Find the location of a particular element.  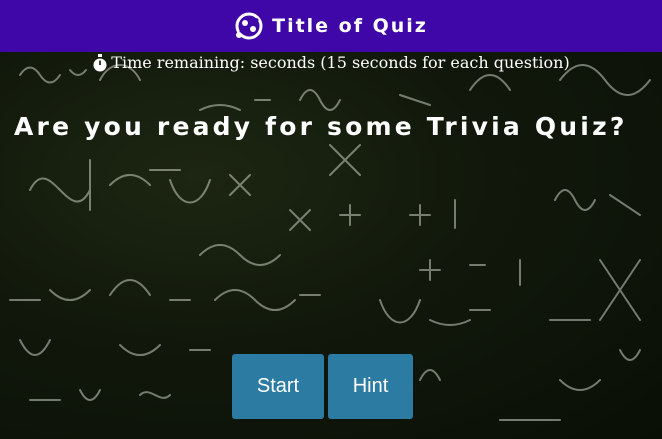

stopwatch-icon is located at coordinates (100, 62).